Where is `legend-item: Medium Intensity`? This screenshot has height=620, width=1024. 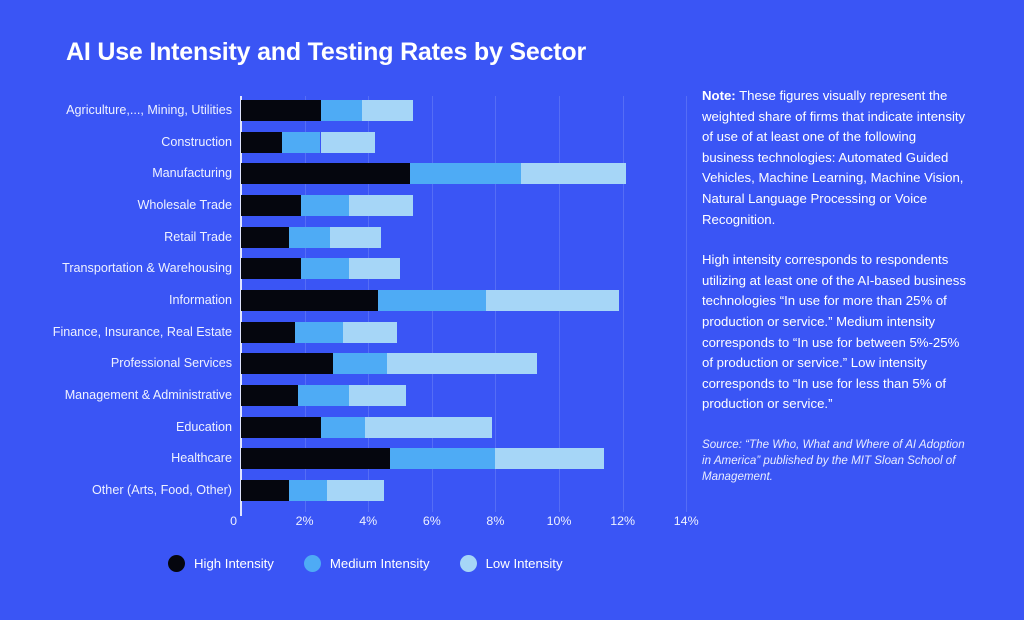
legend-item: Medium Intensity is located at coordinates (366, 563).